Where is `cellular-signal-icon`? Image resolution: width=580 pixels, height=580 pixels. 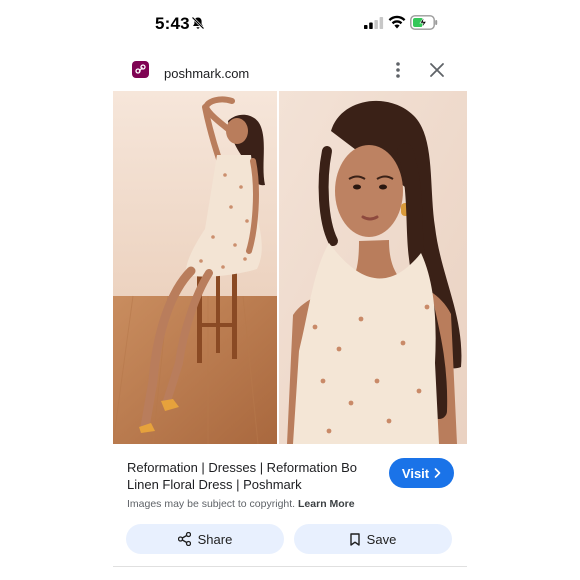
cellular-signal-icon is located at coordinates (374, 23).